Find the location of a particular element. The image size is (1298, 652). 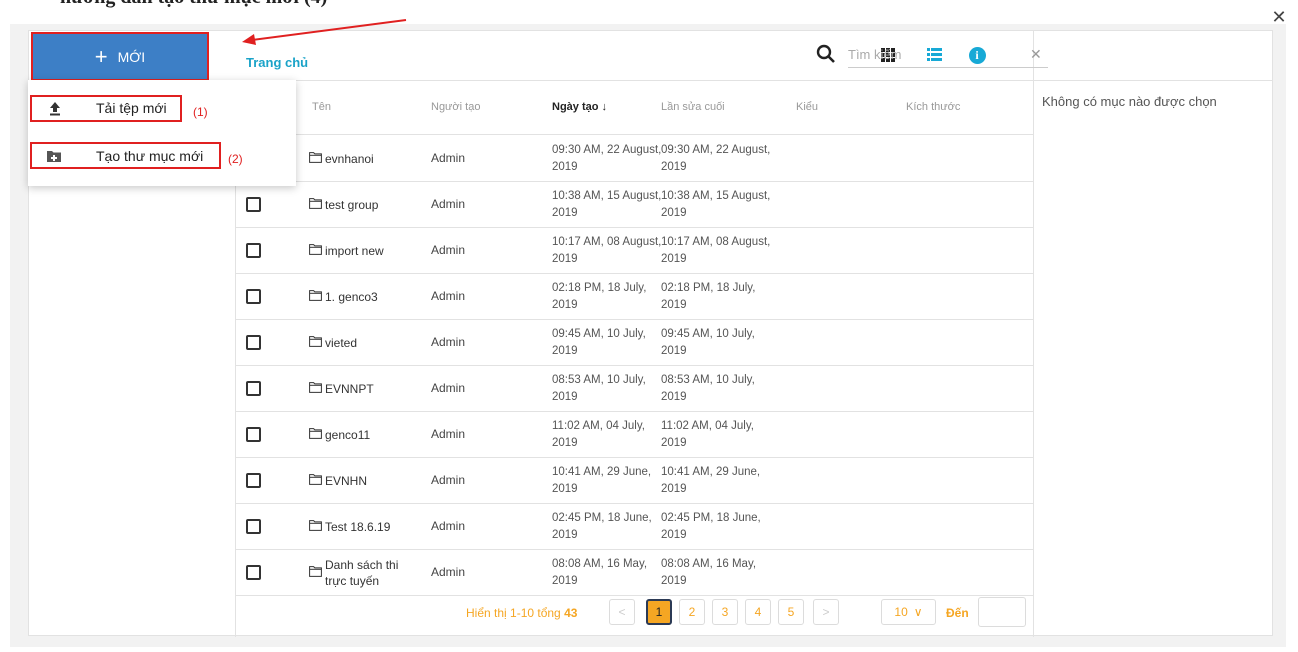

breadcrumb: Trang chủ is located at coordinates (277, 62).